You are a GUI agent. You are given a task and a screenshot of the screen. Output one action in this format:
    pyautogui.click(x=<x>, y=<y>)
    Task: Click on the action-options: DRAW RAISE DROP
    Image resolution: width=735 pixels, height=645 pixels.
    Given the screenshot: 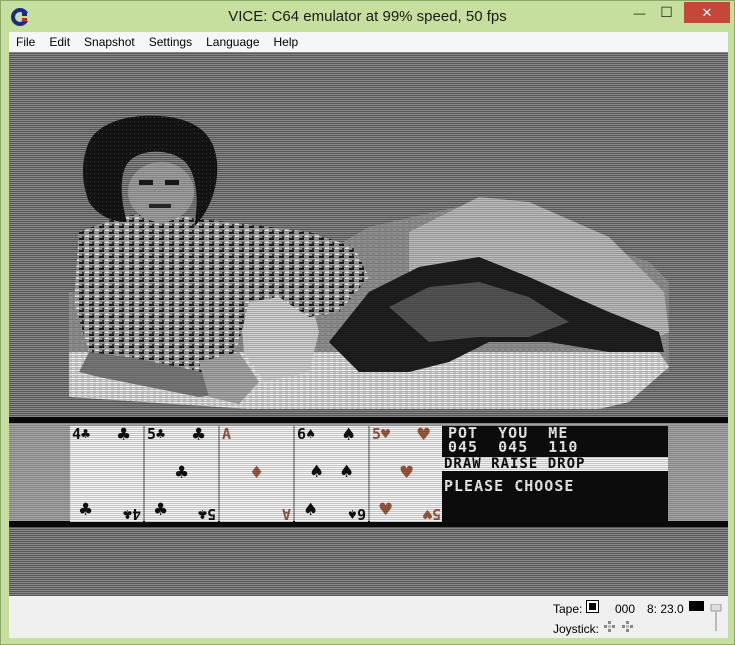 What is the action you would take?
    pyautogui.click(x=514, y=464)
    